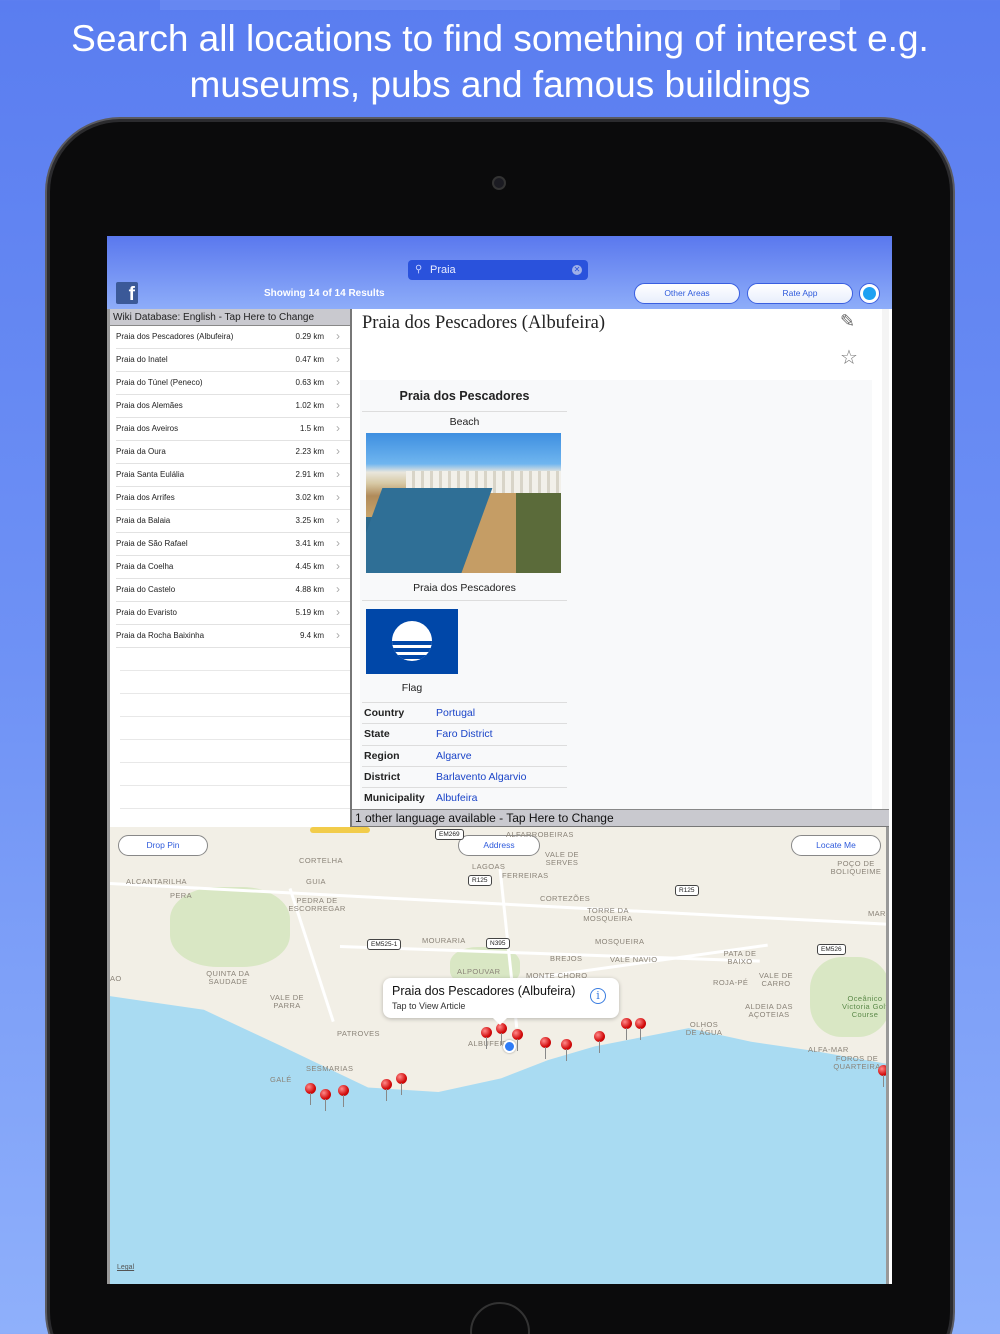 This screenshot has height=1334, width=1000. What do you see at coordinates (412, 641) in the screenshot?
I see `blue-flag-image` at bounding box center [412, 641].